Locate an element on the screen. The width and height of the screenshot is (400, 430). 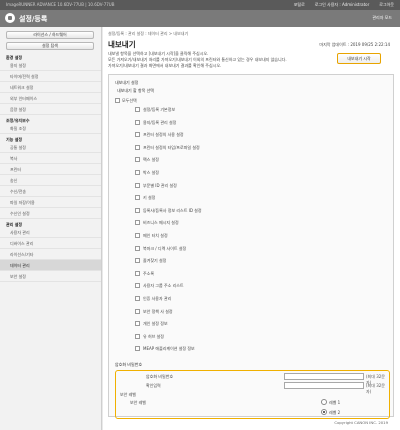
app-title: 설정/등록 is located at coordinates (33, 19).